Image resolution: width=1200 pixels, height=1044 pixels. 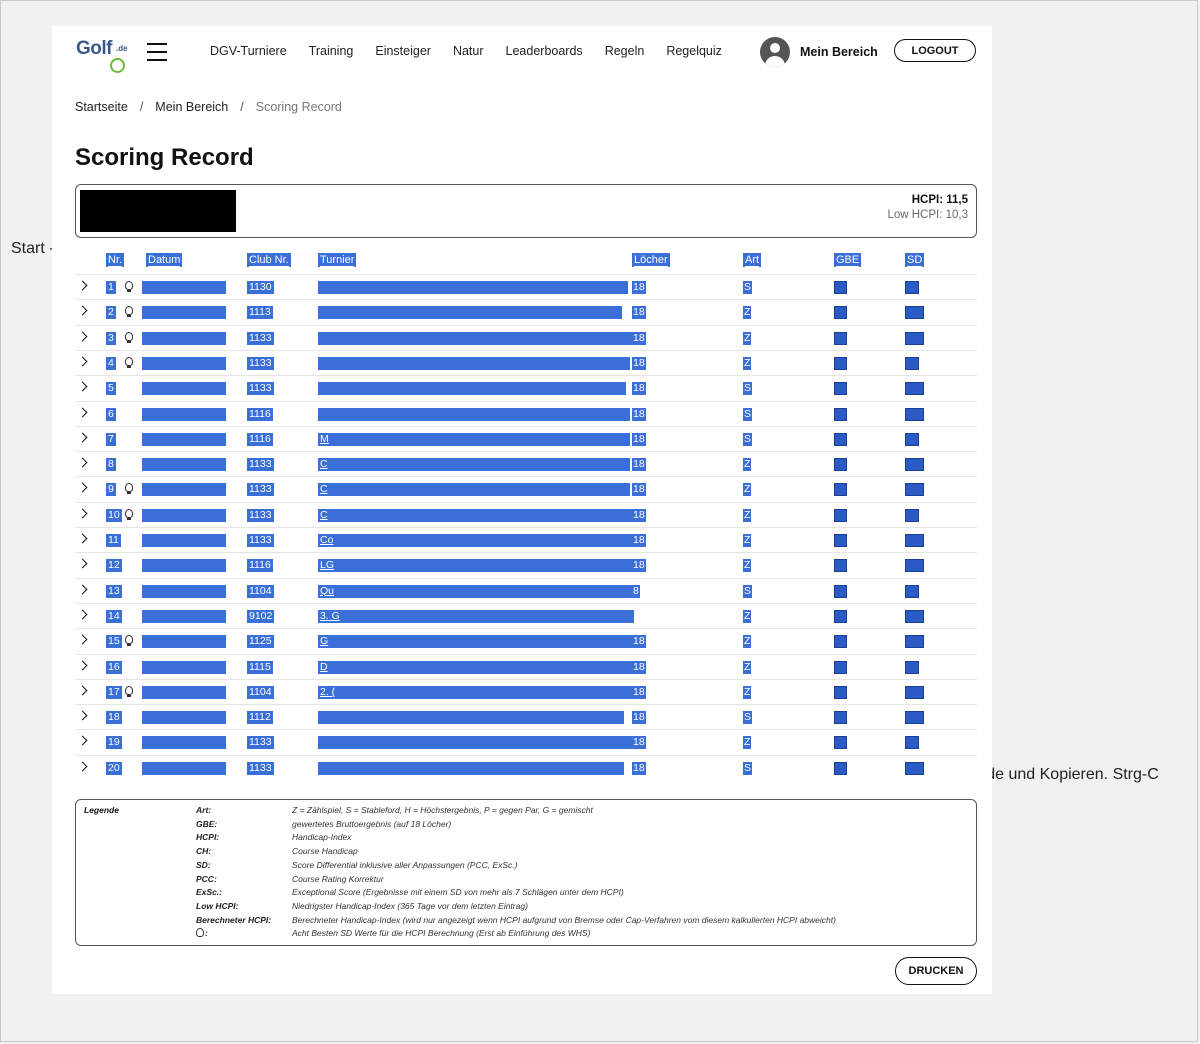 I want to click on tournament-name: 3. G, so click(x=475, y=616).